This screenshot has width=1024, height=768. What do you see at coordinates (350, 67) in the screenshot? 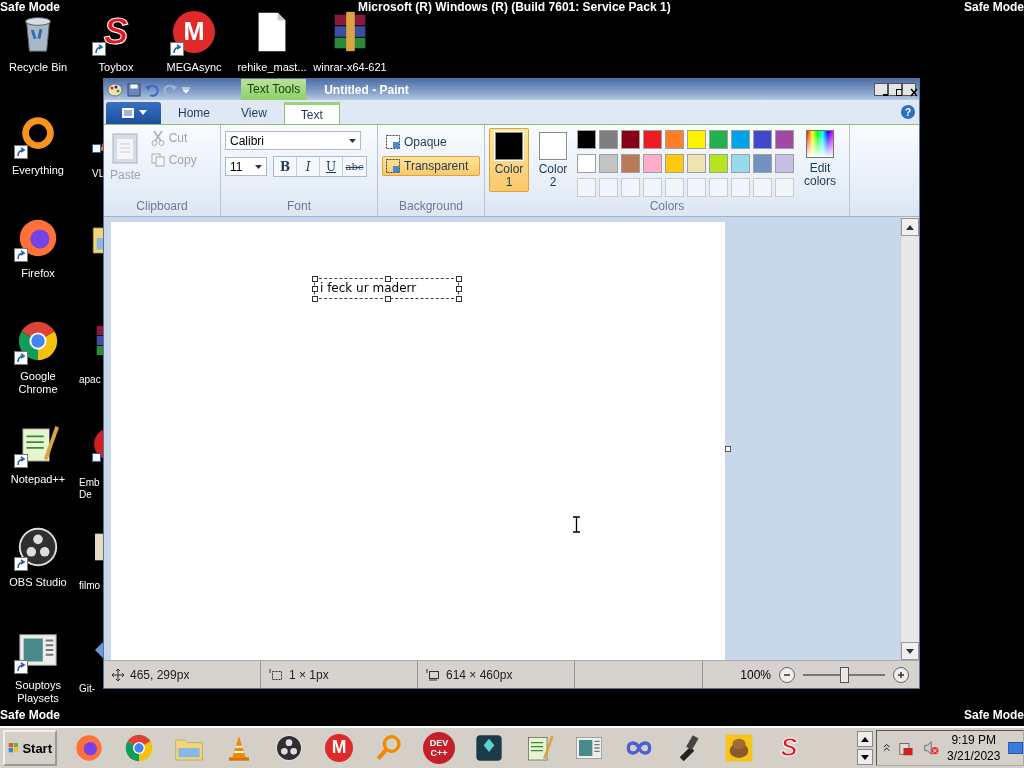
I see `desktop-icon-label: winrar-x64-621` at bounding box center [350, 67].